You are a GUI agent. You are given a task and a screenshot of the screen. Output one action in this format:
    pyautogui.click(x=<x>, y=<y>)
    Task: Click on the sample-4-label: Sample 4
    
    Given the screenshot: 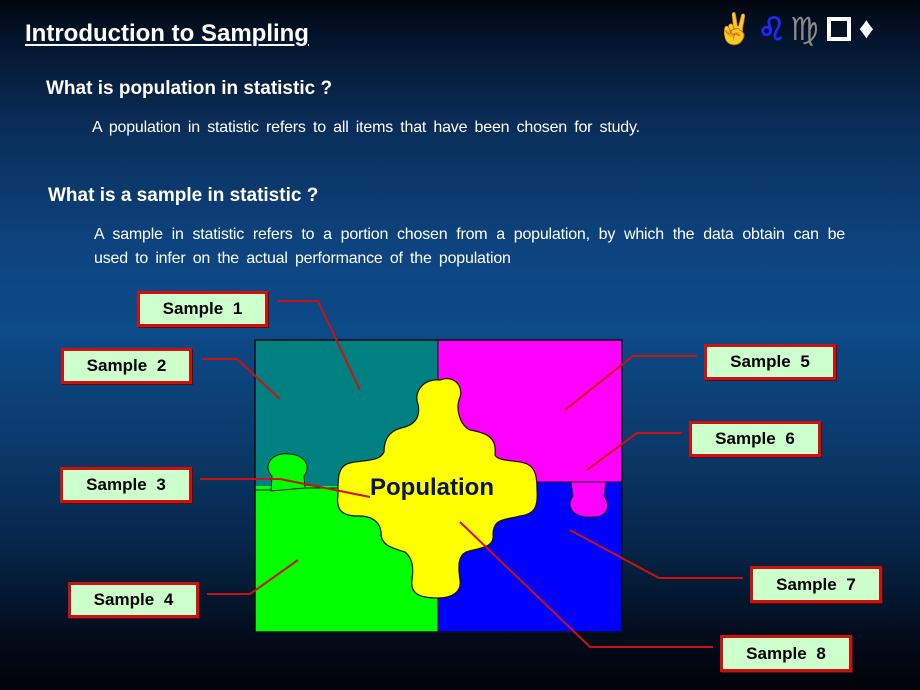 What is the action you would take?
    pyautogui.click(x=133, y=600)
    